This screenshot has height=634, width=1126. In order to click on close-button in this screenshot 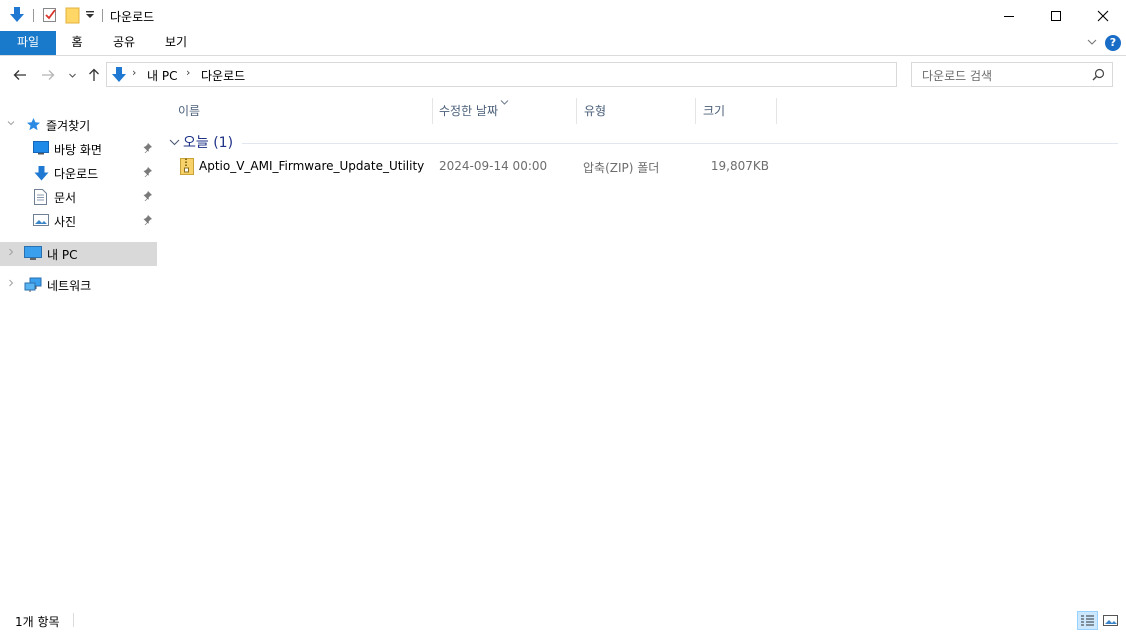, I will do `click(1103, 15)`.